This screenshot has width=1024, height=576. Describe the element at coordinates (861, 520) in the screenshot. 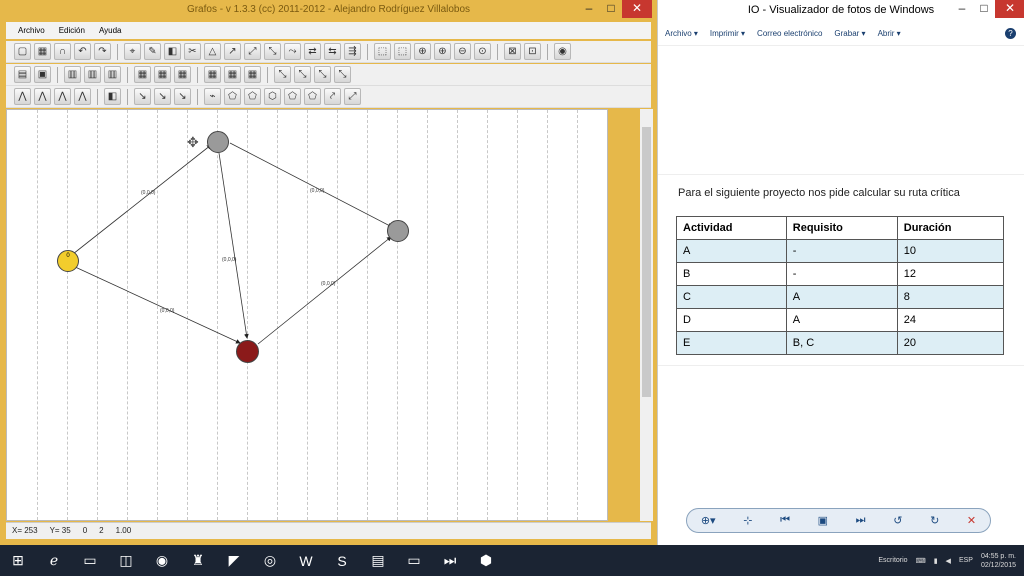

I see `next-icon: ⏭` at that location.